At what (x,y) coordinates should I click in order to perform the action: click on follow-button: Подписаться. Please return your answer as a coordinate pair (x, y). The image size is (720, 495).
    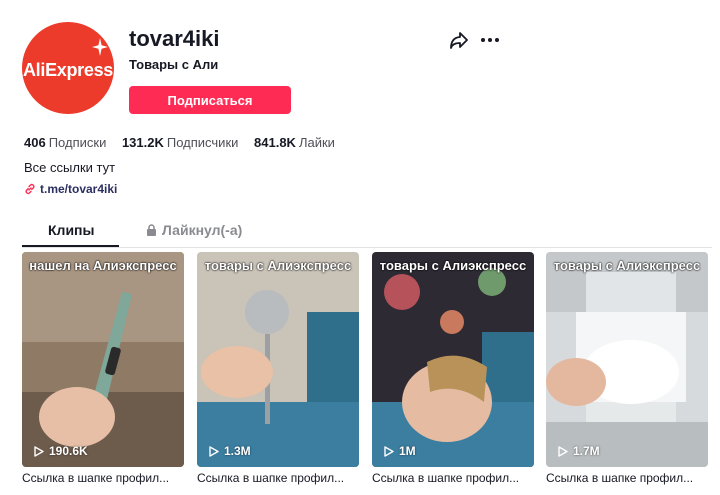
    Looking at the image, I should click on (210, 100).